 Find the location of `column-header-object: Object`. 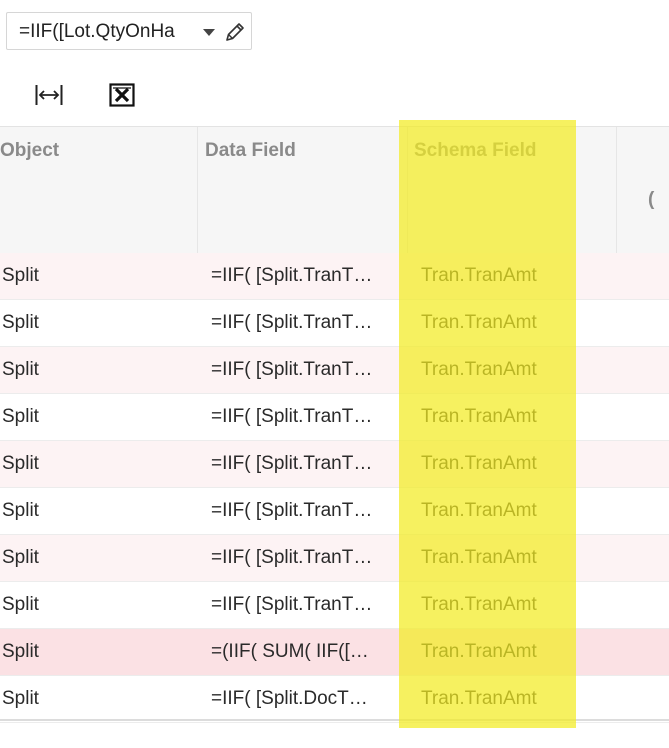

column-header-object: Object is located at coordinates (98, 190).